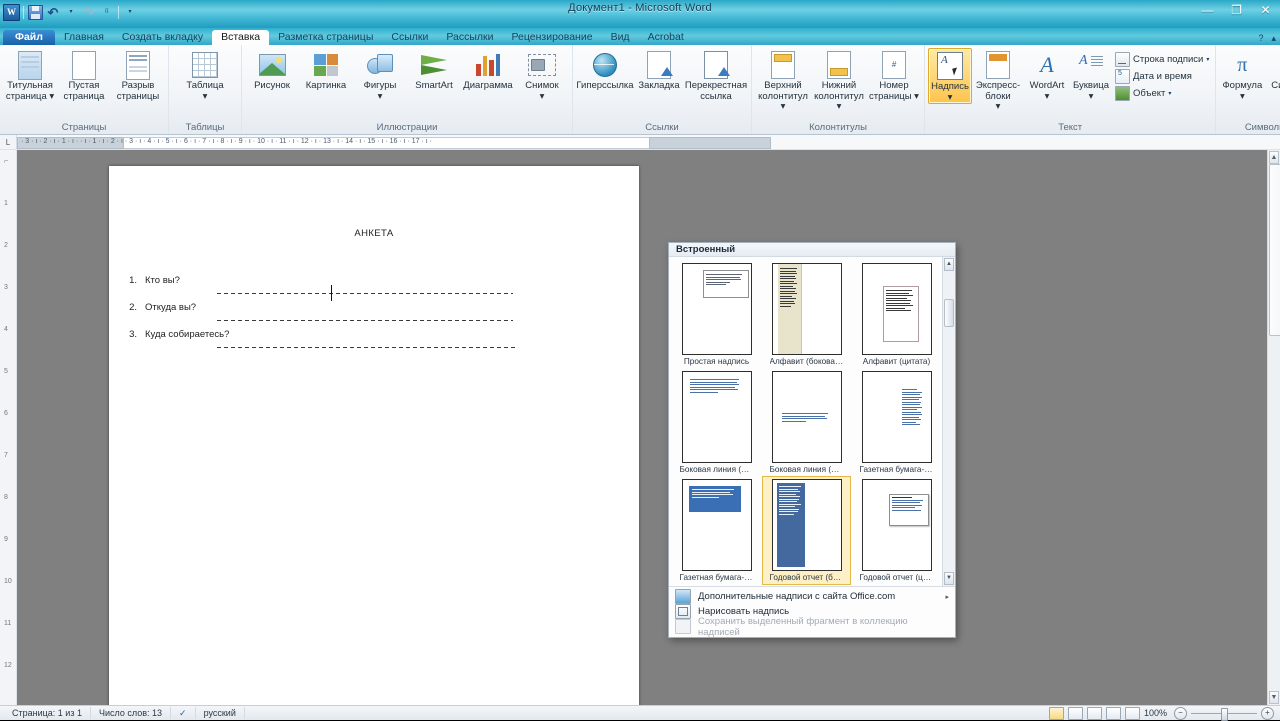 This screenshot has height=721, width=1280. What do you see at coordinates (272, 70) in the screenshot?
I see `picture-button: Рисунок` at bounding box center [272, 70].